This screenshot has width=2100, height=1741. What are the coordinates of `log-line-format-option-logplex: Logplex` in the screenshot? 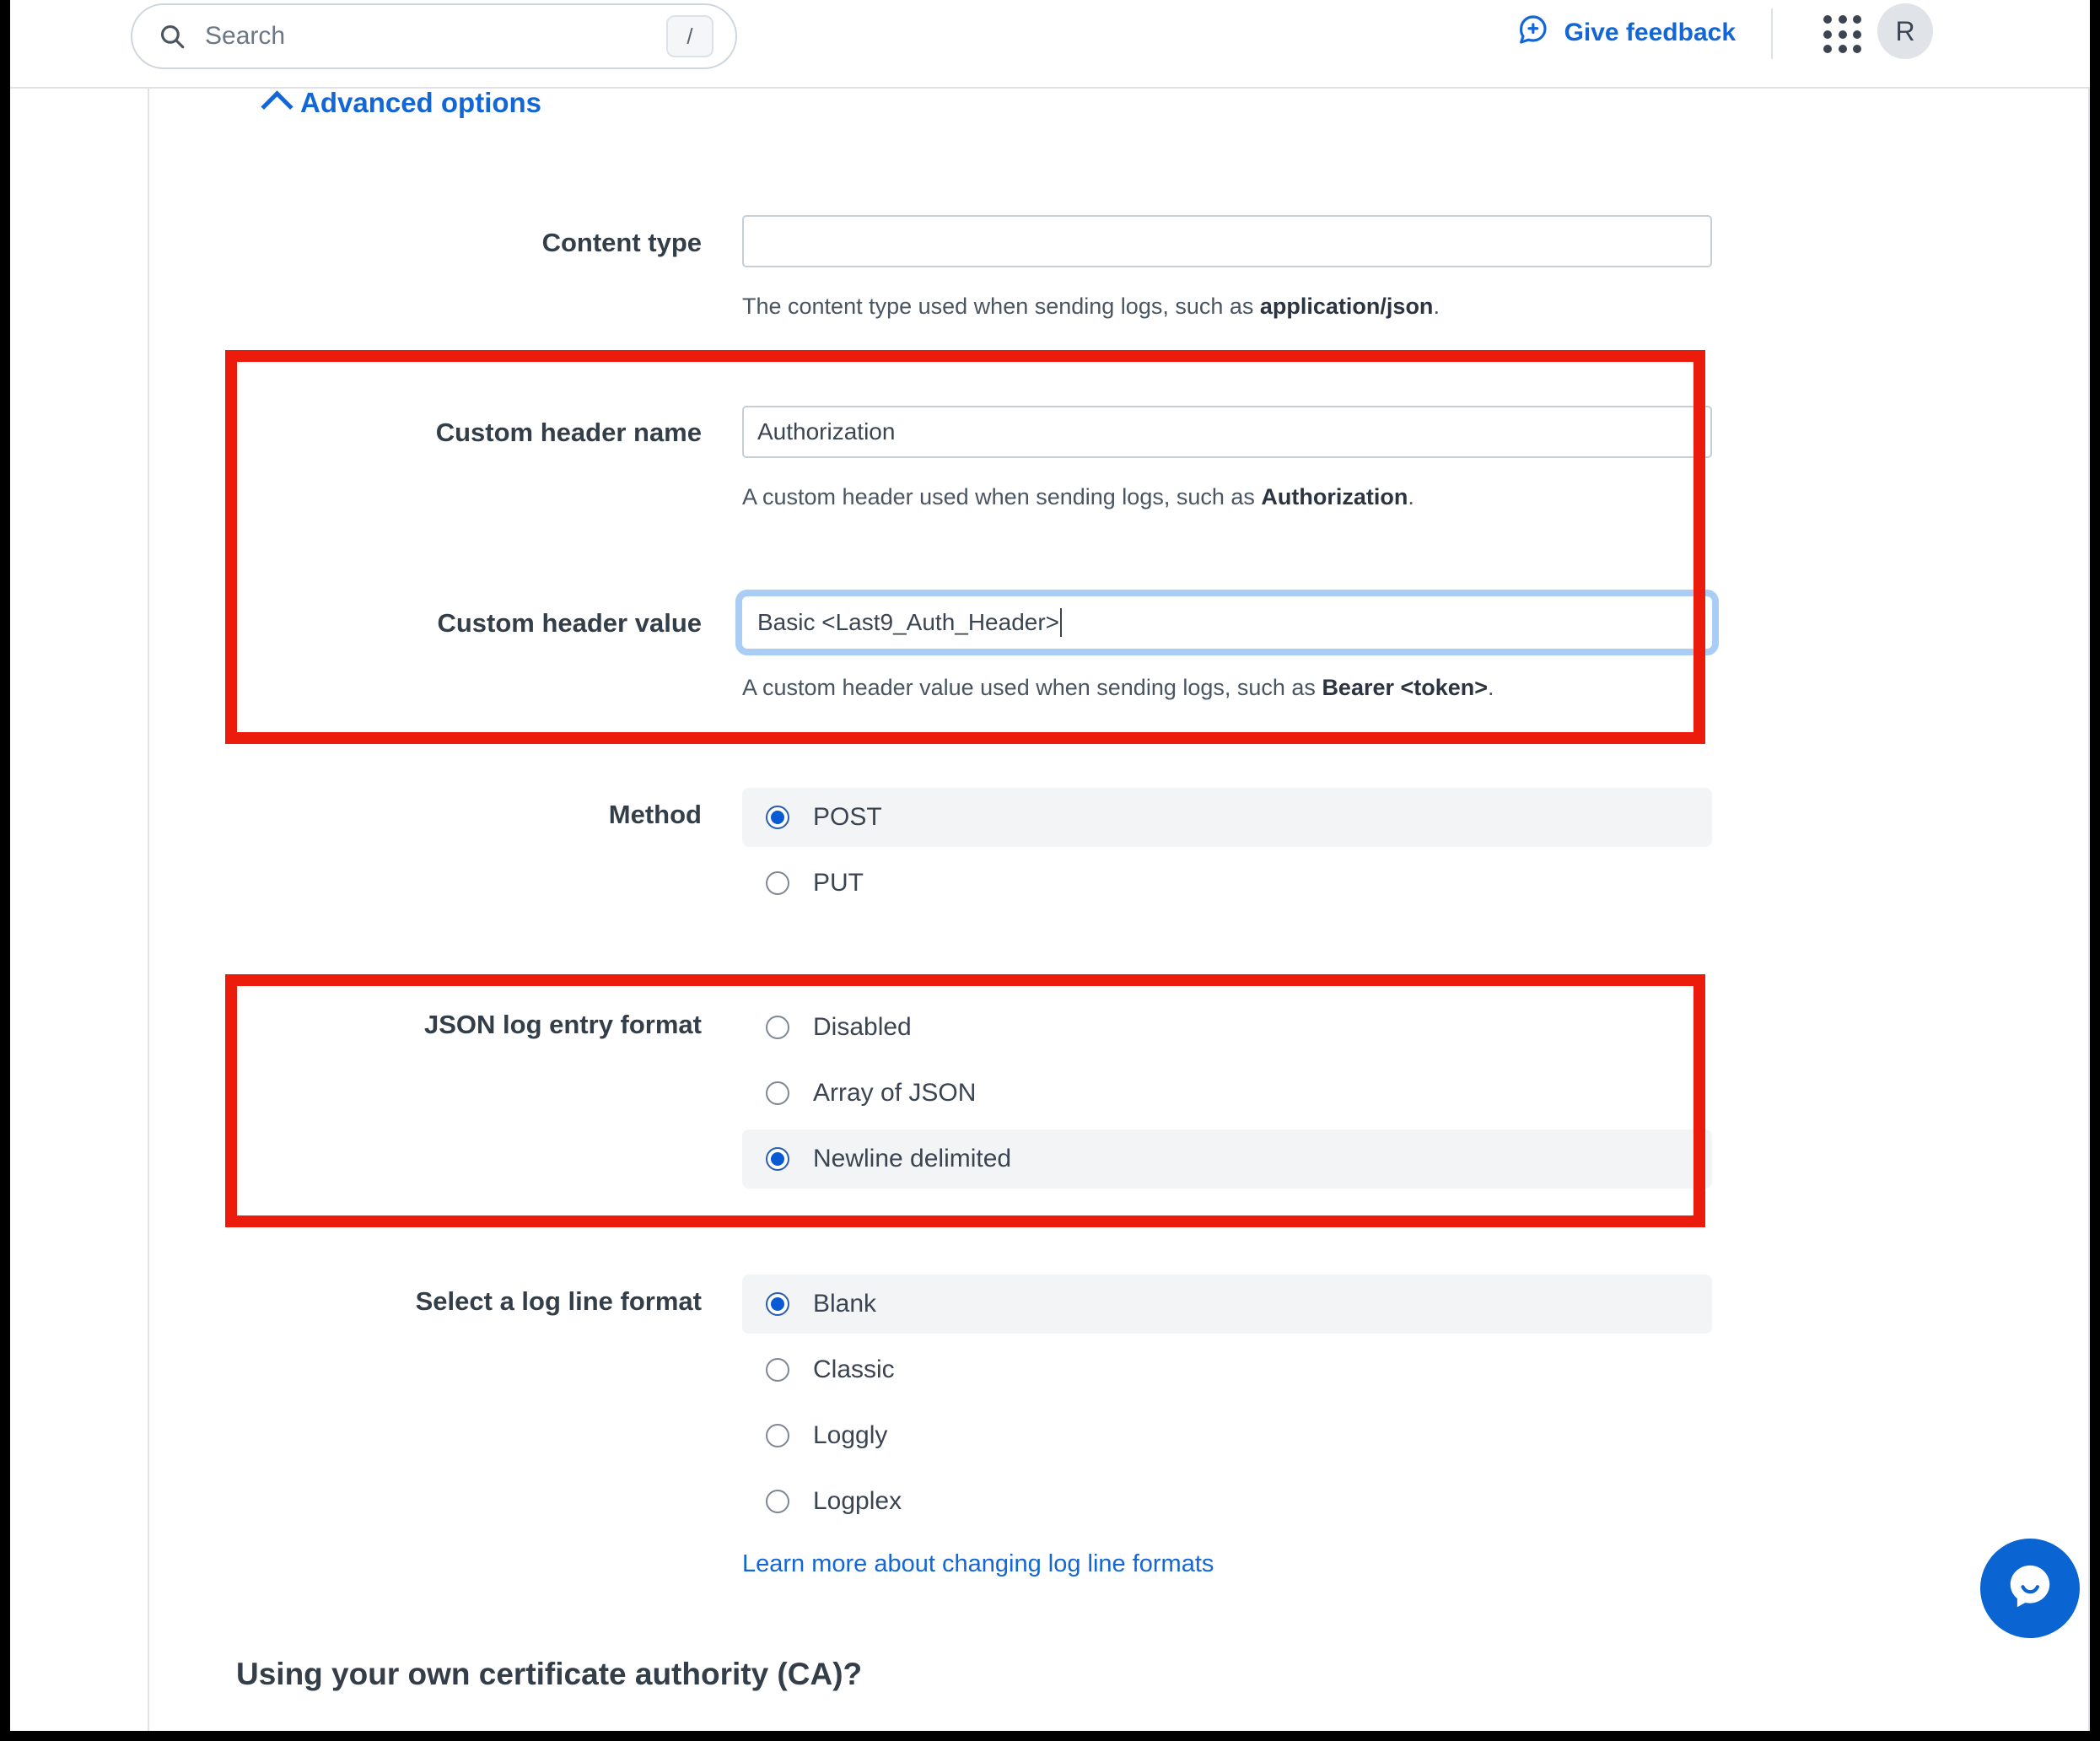 It's located at (1227, 1502).